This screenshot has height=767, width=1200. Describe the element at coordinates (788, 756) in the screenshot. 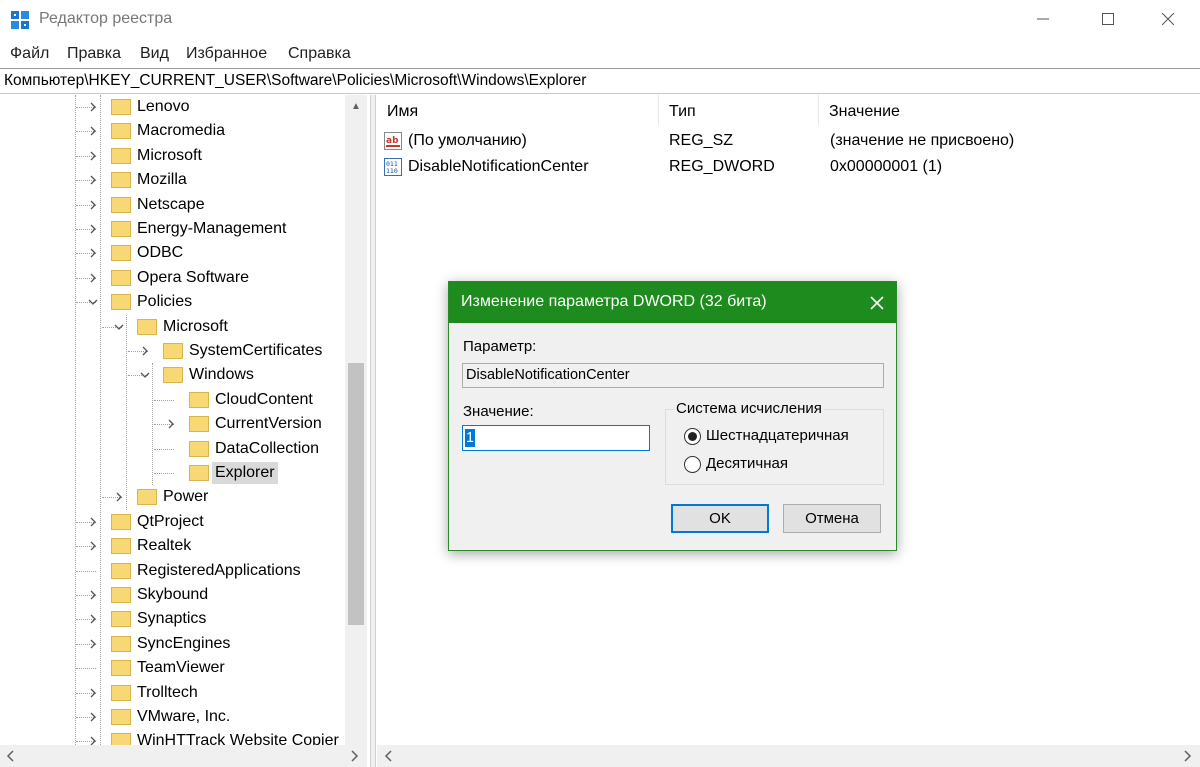

I see `values-horizontal-scrollbar` at that location.